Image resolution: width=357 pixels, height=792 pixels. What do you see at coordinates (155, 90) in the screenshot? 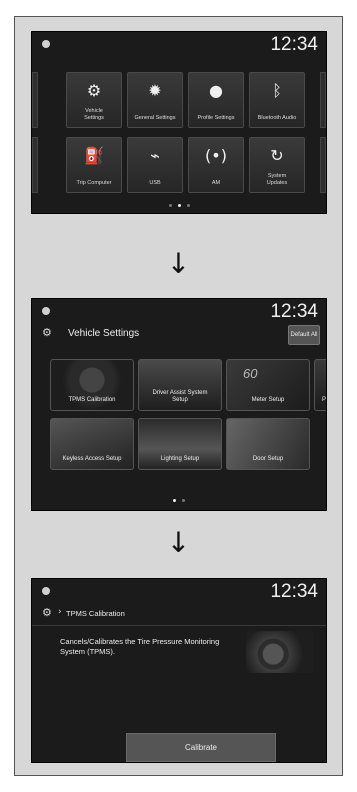
I see `gear-icon: ✹` at bounding box center [155, 90].